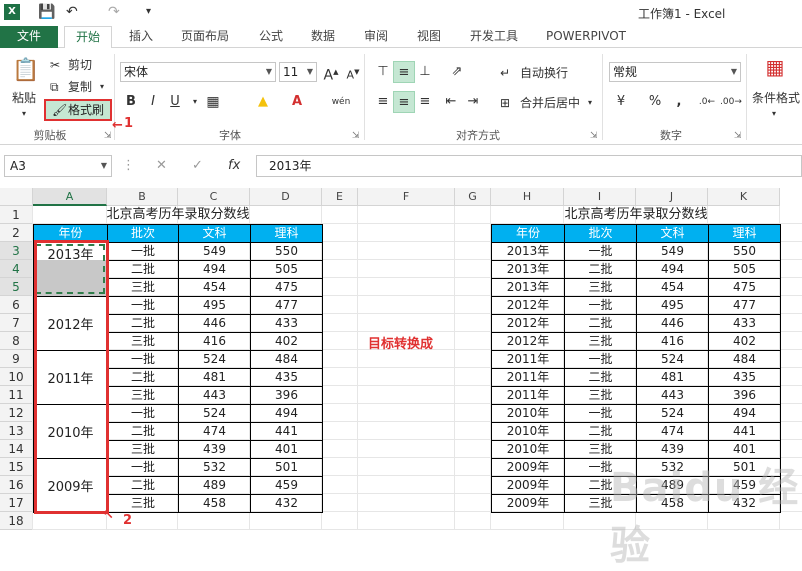 The image size is (802, 571). Describe the element at coordinates (679, 102) in the screenshot. I see `comma-style-icon: ,` at that location.